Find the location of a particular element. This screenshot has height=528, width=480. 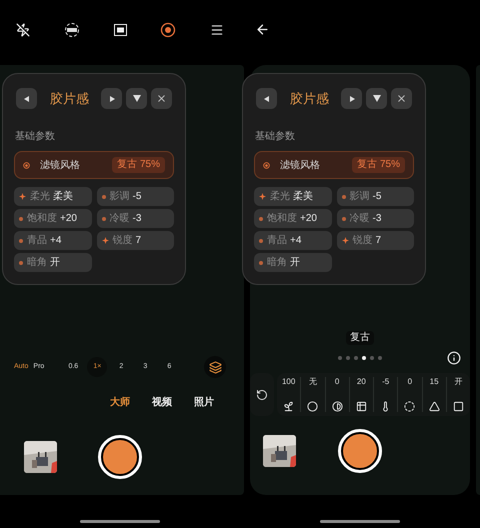

triangle-icon is located at coordinates (434, 406).